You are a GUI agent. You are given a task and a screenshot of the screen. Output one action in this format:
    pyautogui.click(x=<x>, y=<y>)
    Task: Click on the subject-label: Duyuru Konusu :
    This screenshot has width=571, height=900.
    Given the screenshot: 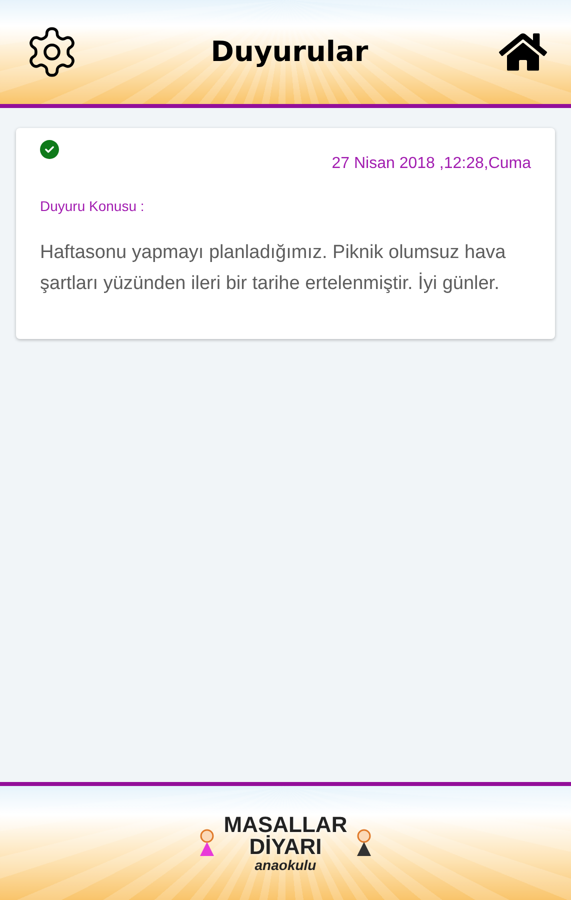 What is the action you would take?
    pyautogui.click(x=93, y=206)
    